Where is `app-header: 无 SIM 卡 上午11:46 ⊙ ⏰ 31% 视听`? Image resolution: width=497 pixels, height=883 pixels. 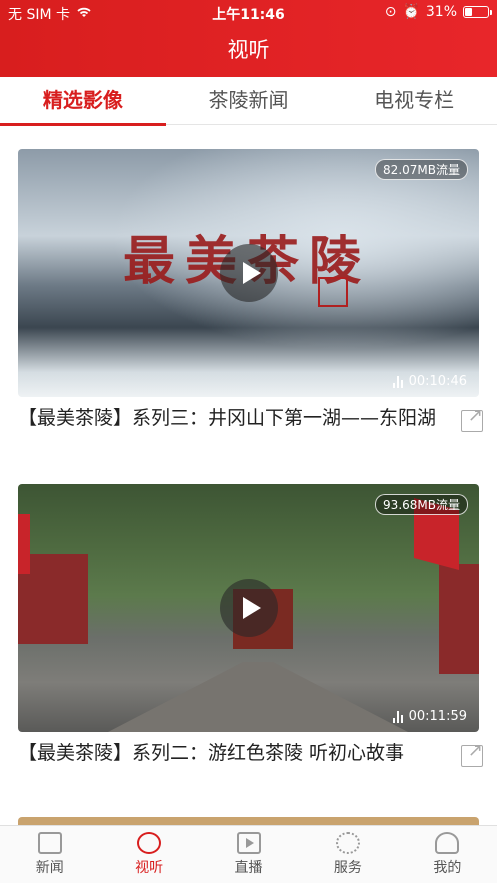
app-header: 无 SIM 卡 上午11:46 ⊙ ⏰ 31% 视听 is located at coordinates (248, 38).